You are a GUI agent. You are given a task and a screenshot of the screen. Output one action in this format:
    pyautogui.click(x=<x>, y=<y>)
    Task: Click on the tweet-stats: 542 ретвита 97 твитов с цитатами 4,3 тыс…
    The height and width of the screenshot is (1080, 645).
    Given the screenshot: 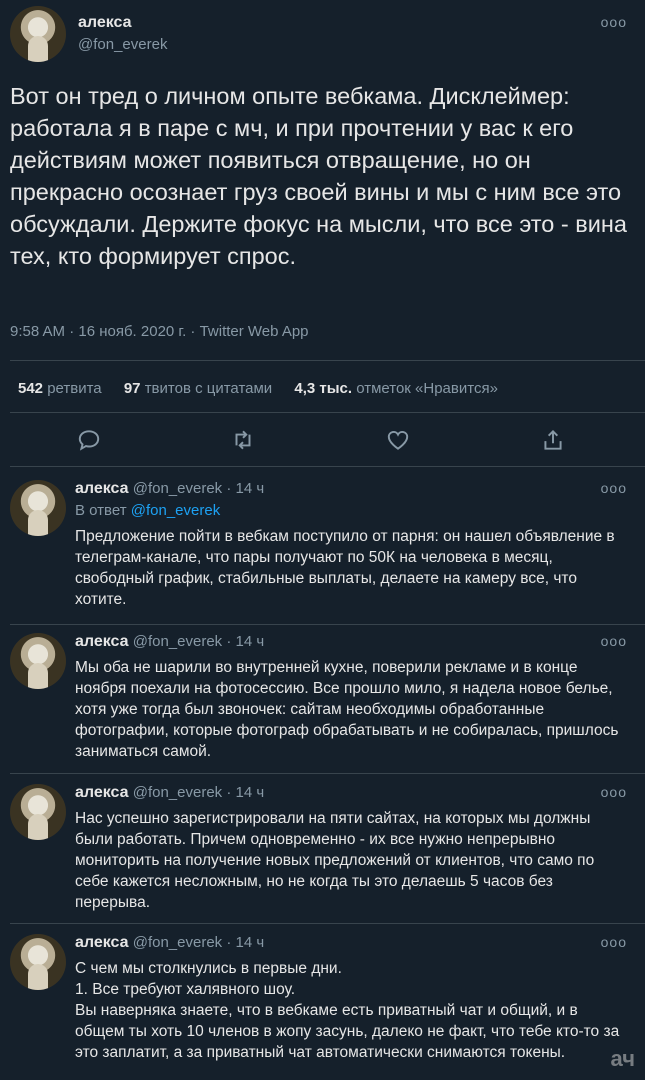 What is the action you would take?
    pyautogui.click(x=267, y=388)
    